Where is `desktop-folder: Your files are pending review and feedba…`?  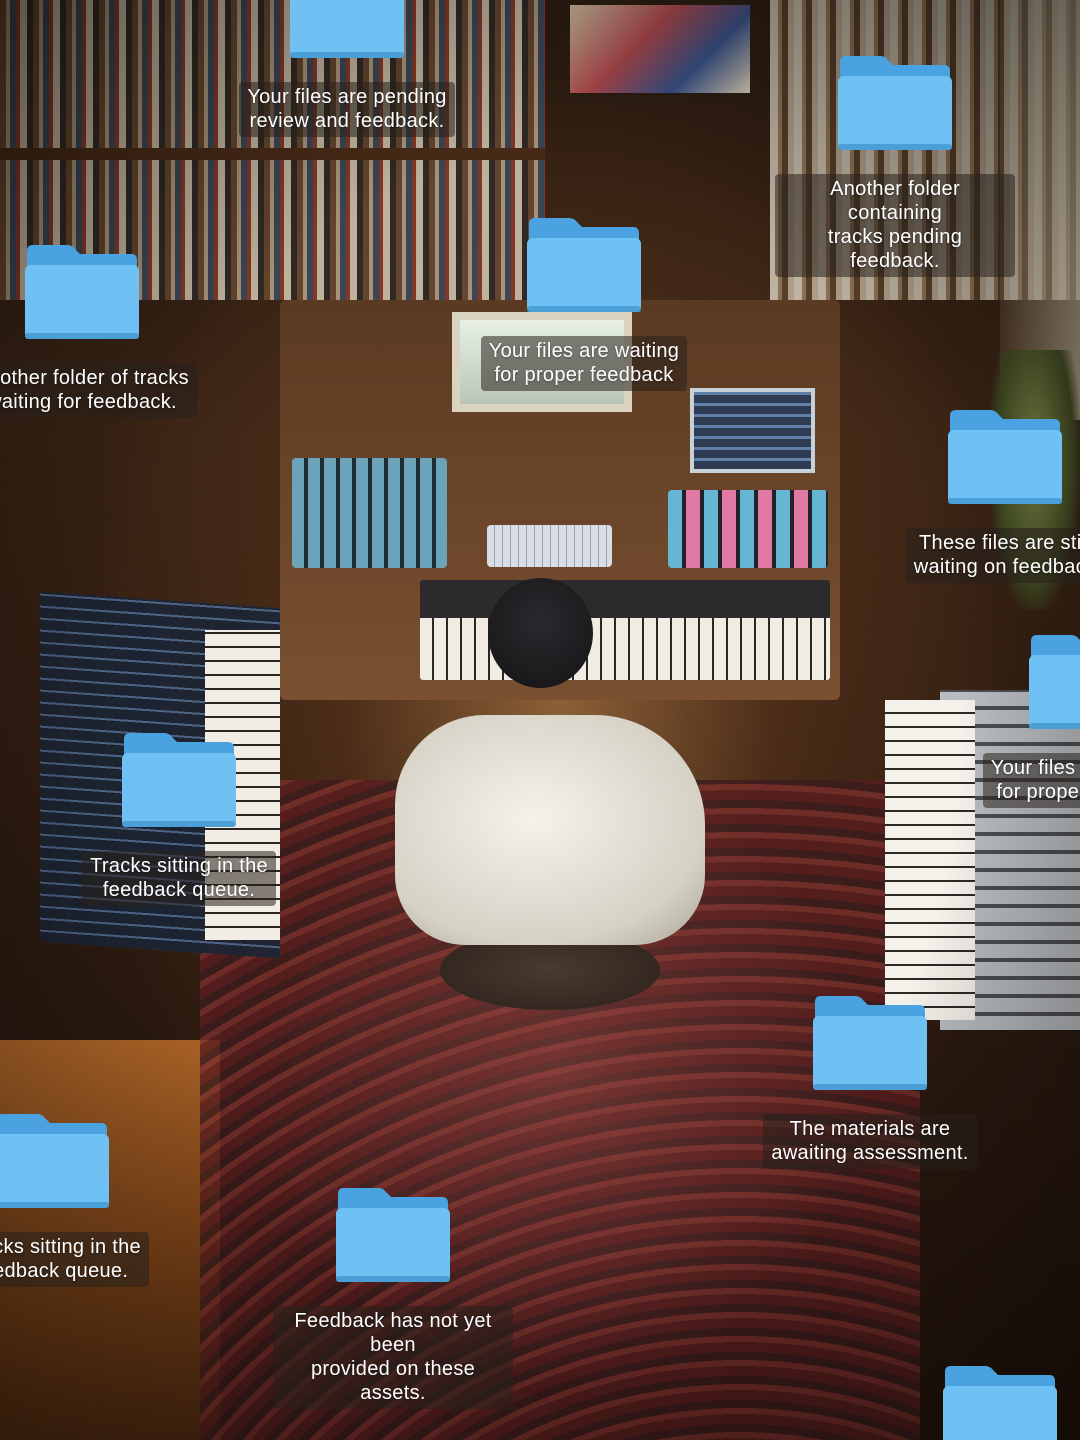 desktop-folder: Your files are pending review and feedba… is located at coordinates (347, 68).